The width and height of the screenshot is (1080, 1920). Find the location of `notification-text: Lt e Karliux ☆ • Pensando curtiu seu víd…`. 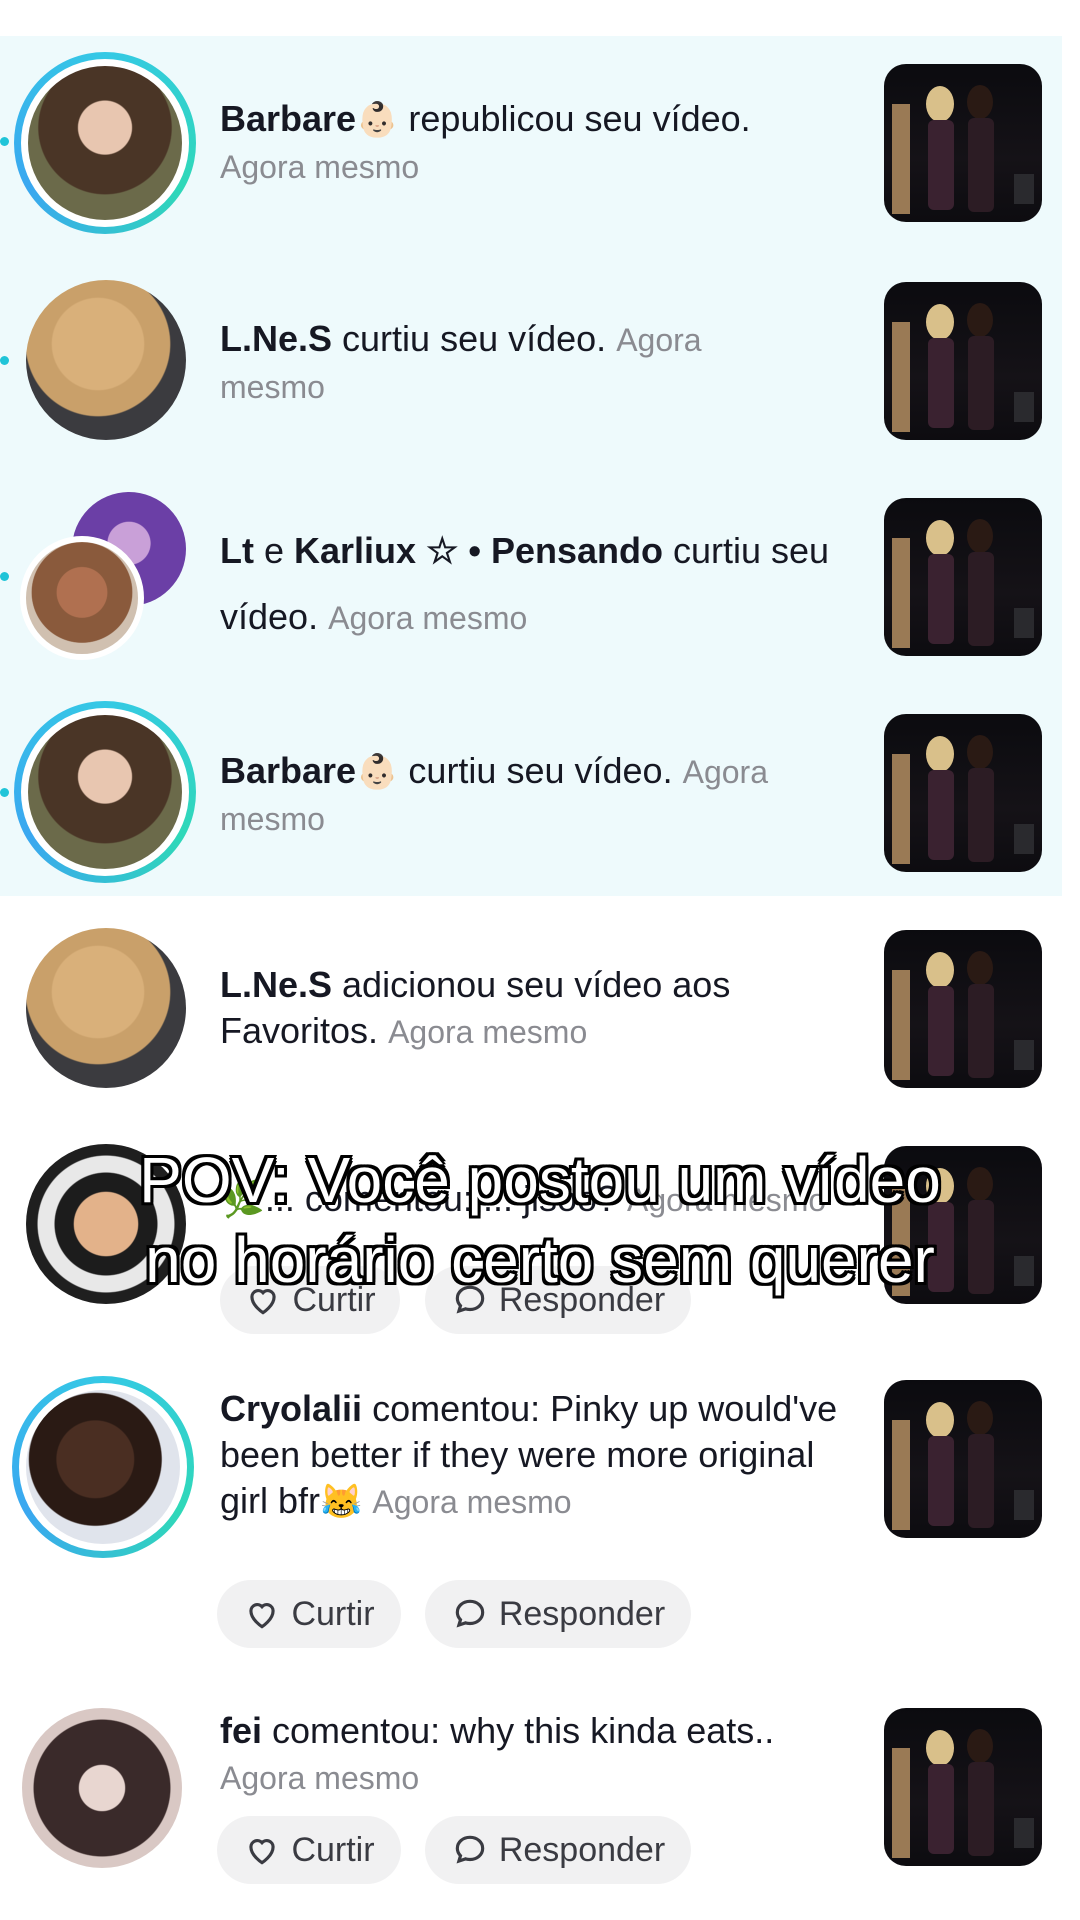

notification-text: Lt e Karliux ☆ • Pensando curtiu seu víd… is located at coordinates (530, 584).